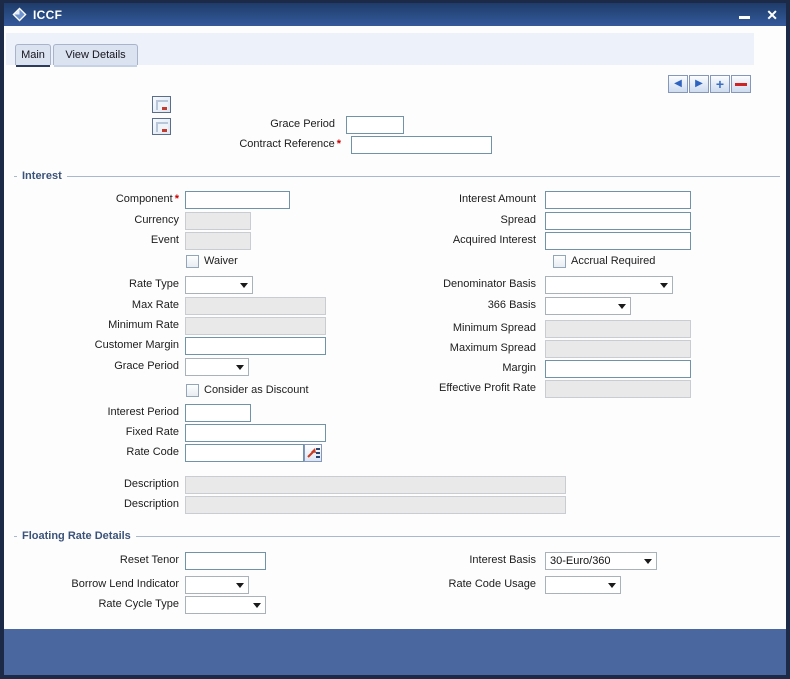 This screenshot has height=679, width=790. What do you see at coordinates (492, 348) in the screenshot?
I see `maximum-spread-label: Maximum Spread` at bounding box center [492, 348].